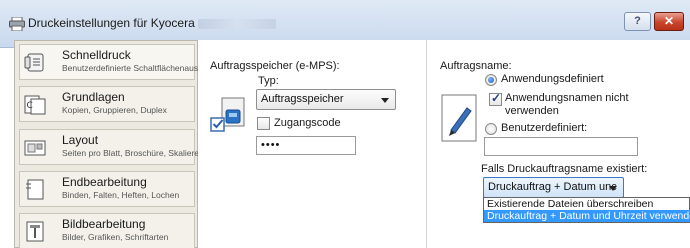 The height and width of the screenshot is (248, 690). I want to click on job-storage-heading: Auftragsspeicher (e-MPS):, so click(275, 66).